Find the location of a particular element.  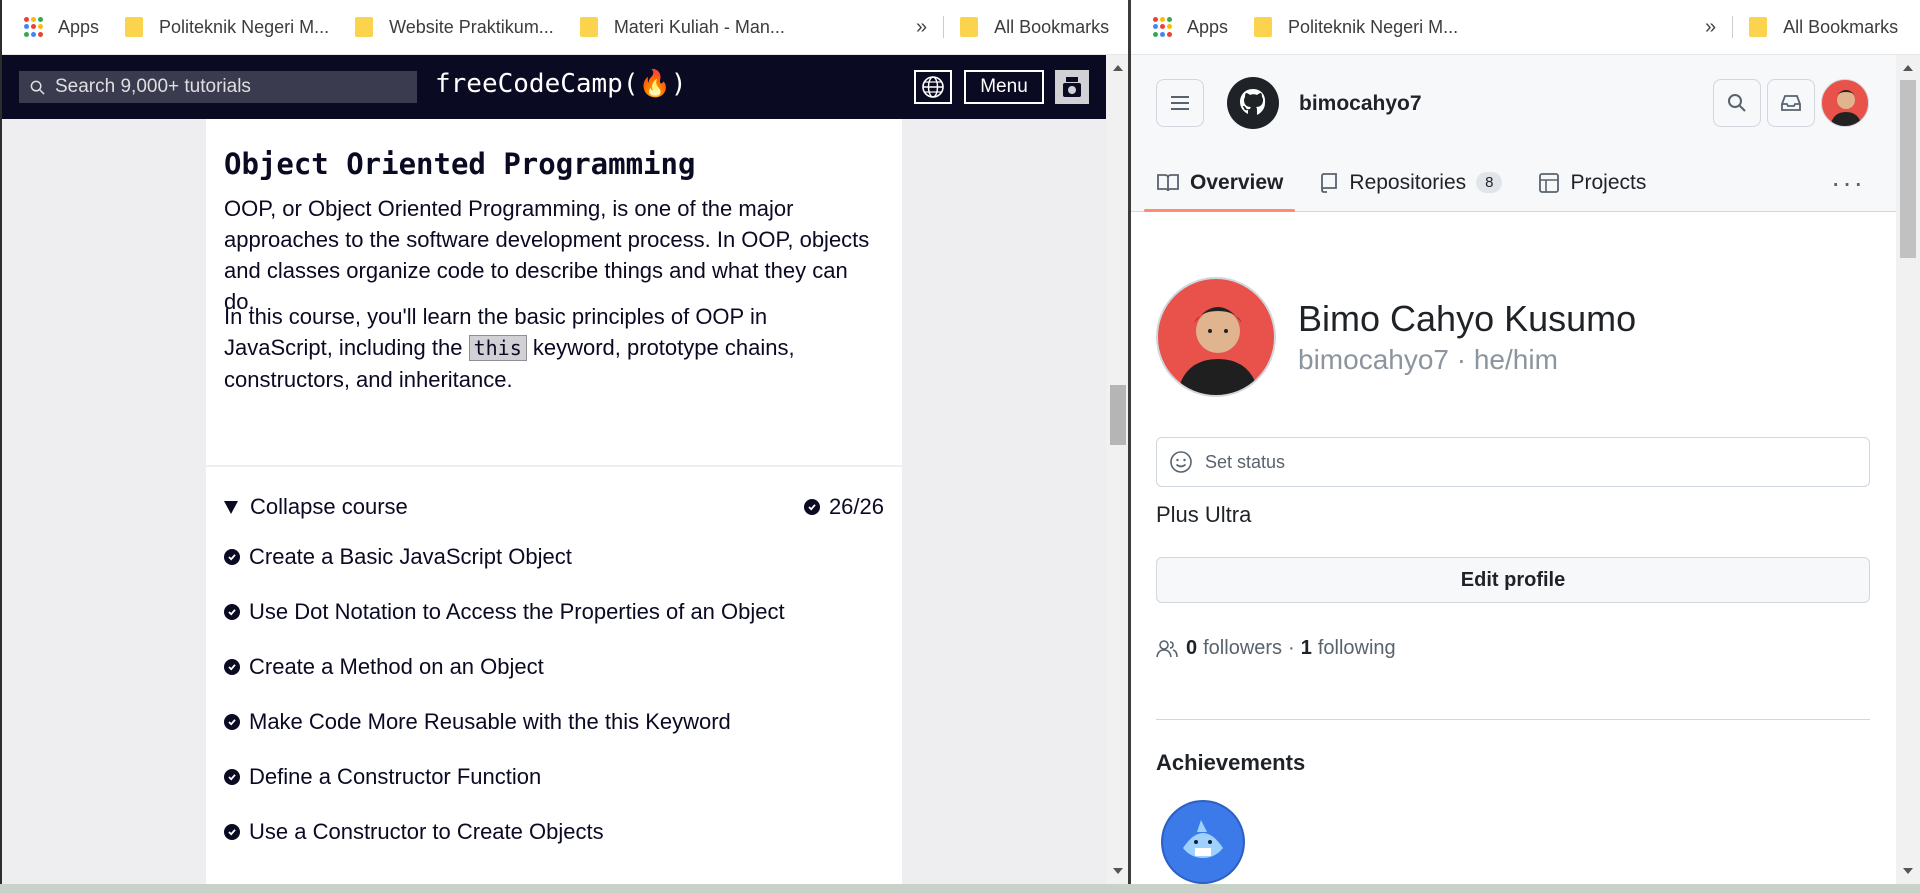

lesson-link: Use a Constructor to Create Objects is located at coordinates (414, 832).